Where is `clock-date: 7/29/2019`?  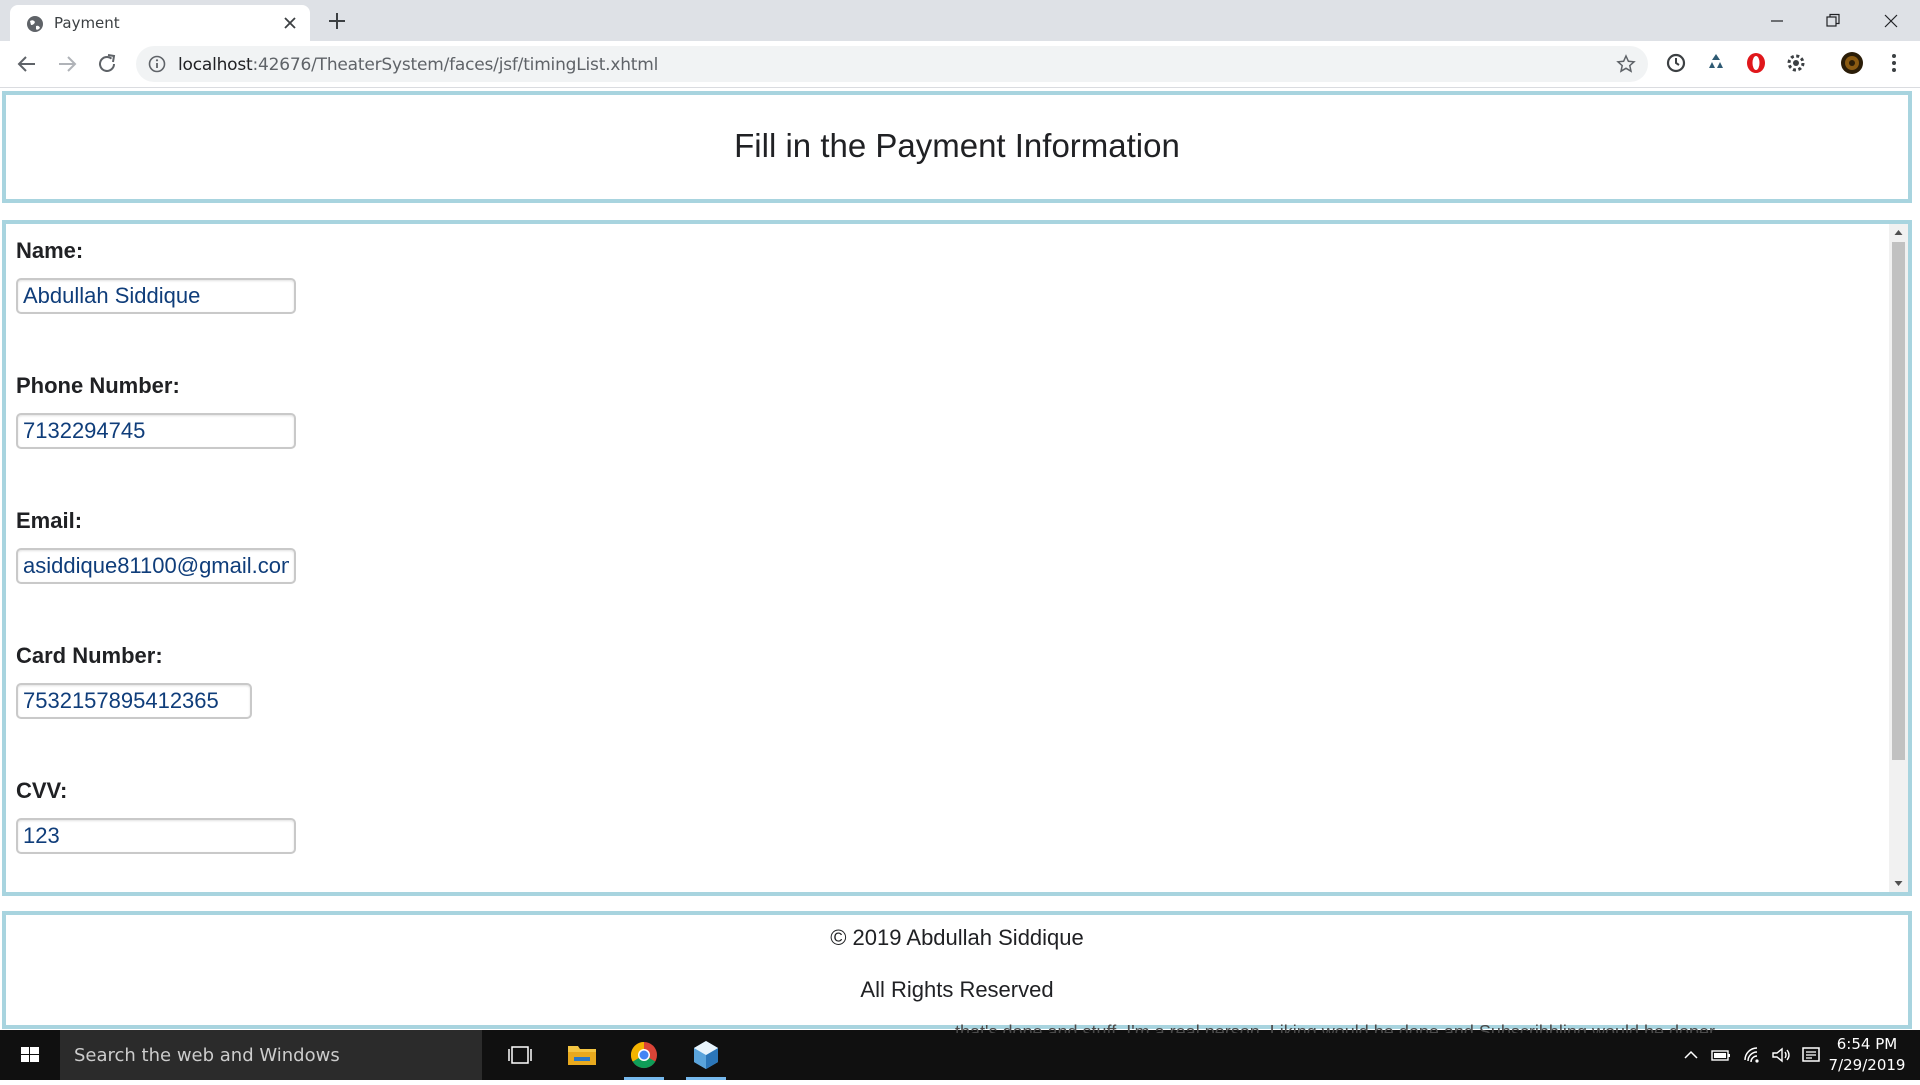 clock-date: 7/29/2019 is located at coordinates (1867, 1065).